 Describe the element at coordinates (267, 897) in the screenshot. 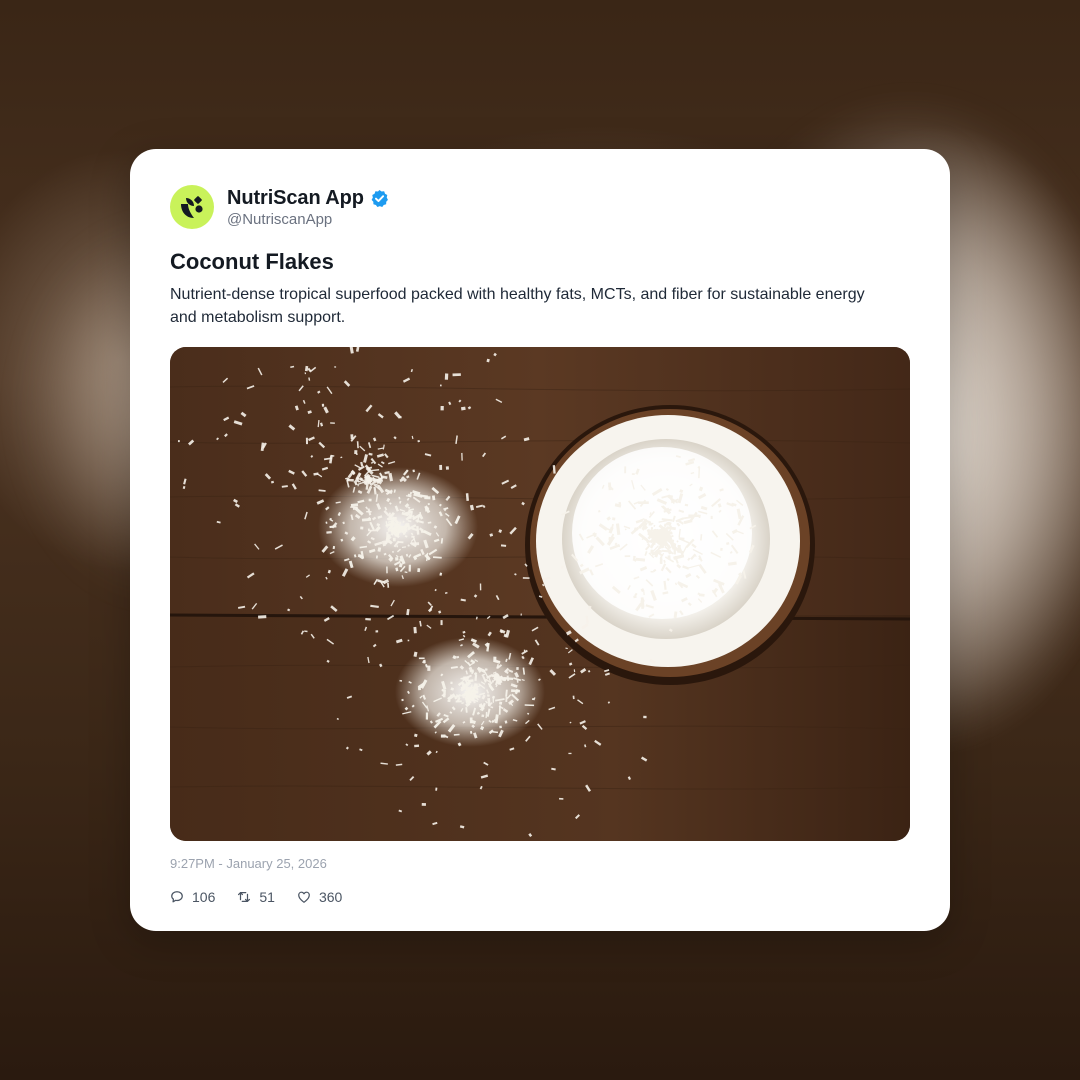

I see `repost-count: 51` at that location.